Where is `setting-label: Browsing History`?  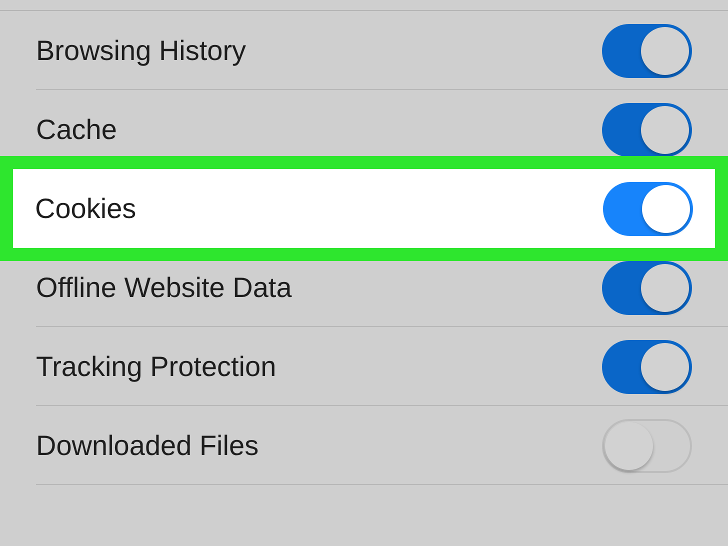
setting-label: Browsing History is located at coordinates (141, 50).